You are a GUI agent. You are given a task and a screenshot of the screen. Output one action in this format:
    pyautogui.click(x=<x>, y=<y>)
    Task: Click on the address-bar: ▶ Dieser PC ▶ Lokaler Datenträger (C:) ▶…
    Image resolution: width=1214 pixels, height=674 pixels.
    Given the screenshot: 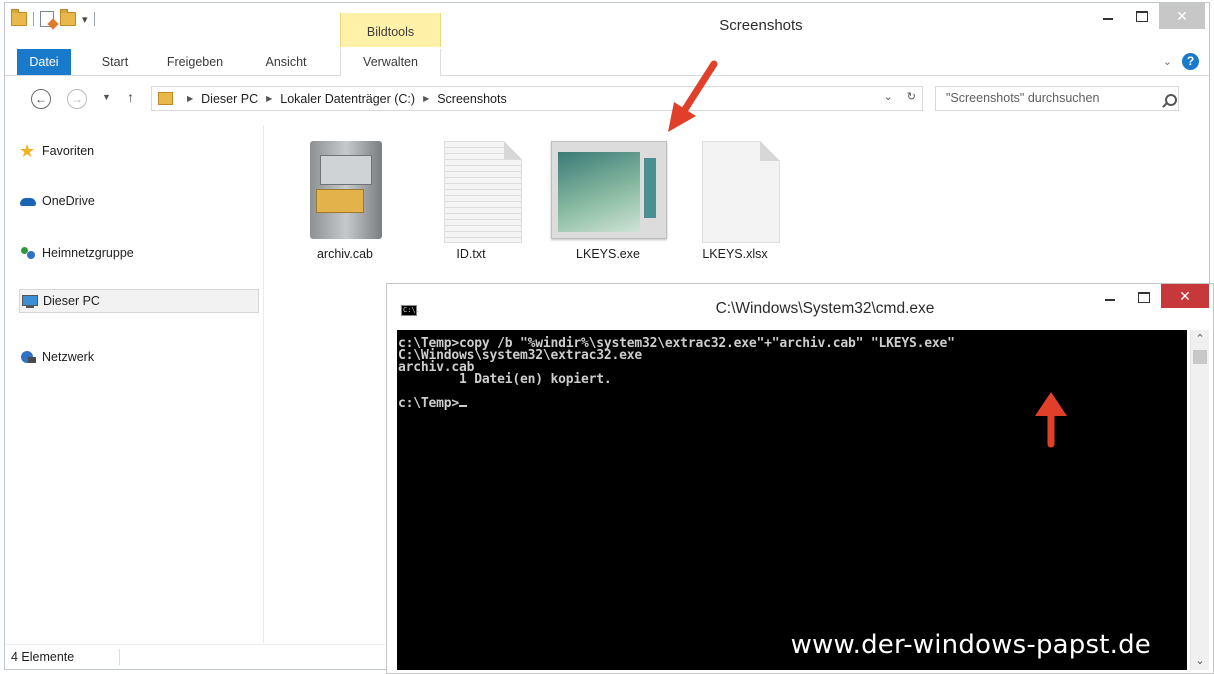 What is the action you would take?
    pyautogui.click(x=537, y=98)
    